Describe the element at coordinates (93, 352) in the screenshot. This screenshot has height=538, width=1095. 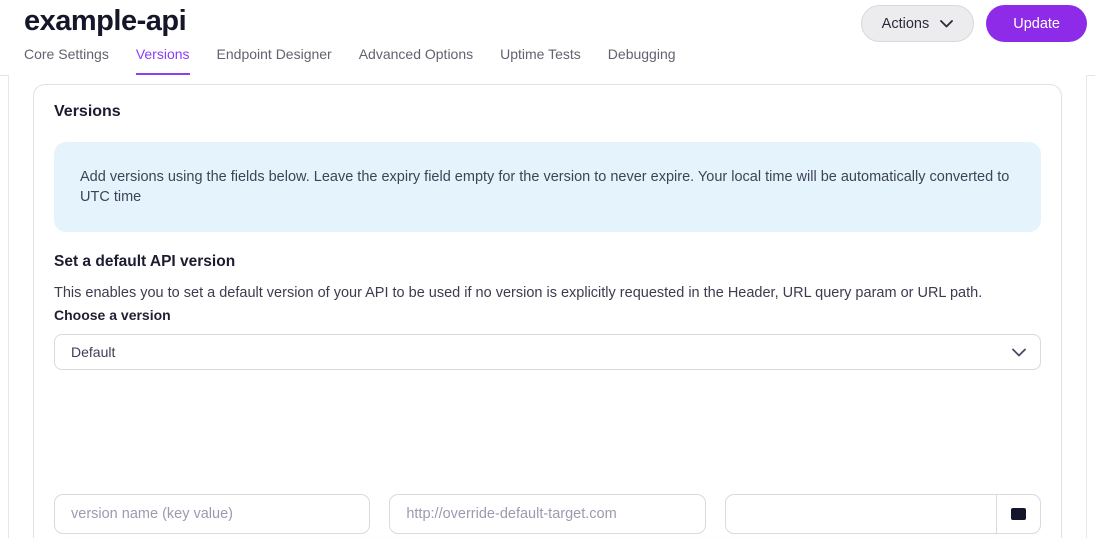
I see `version-select-value: Default` at that location.